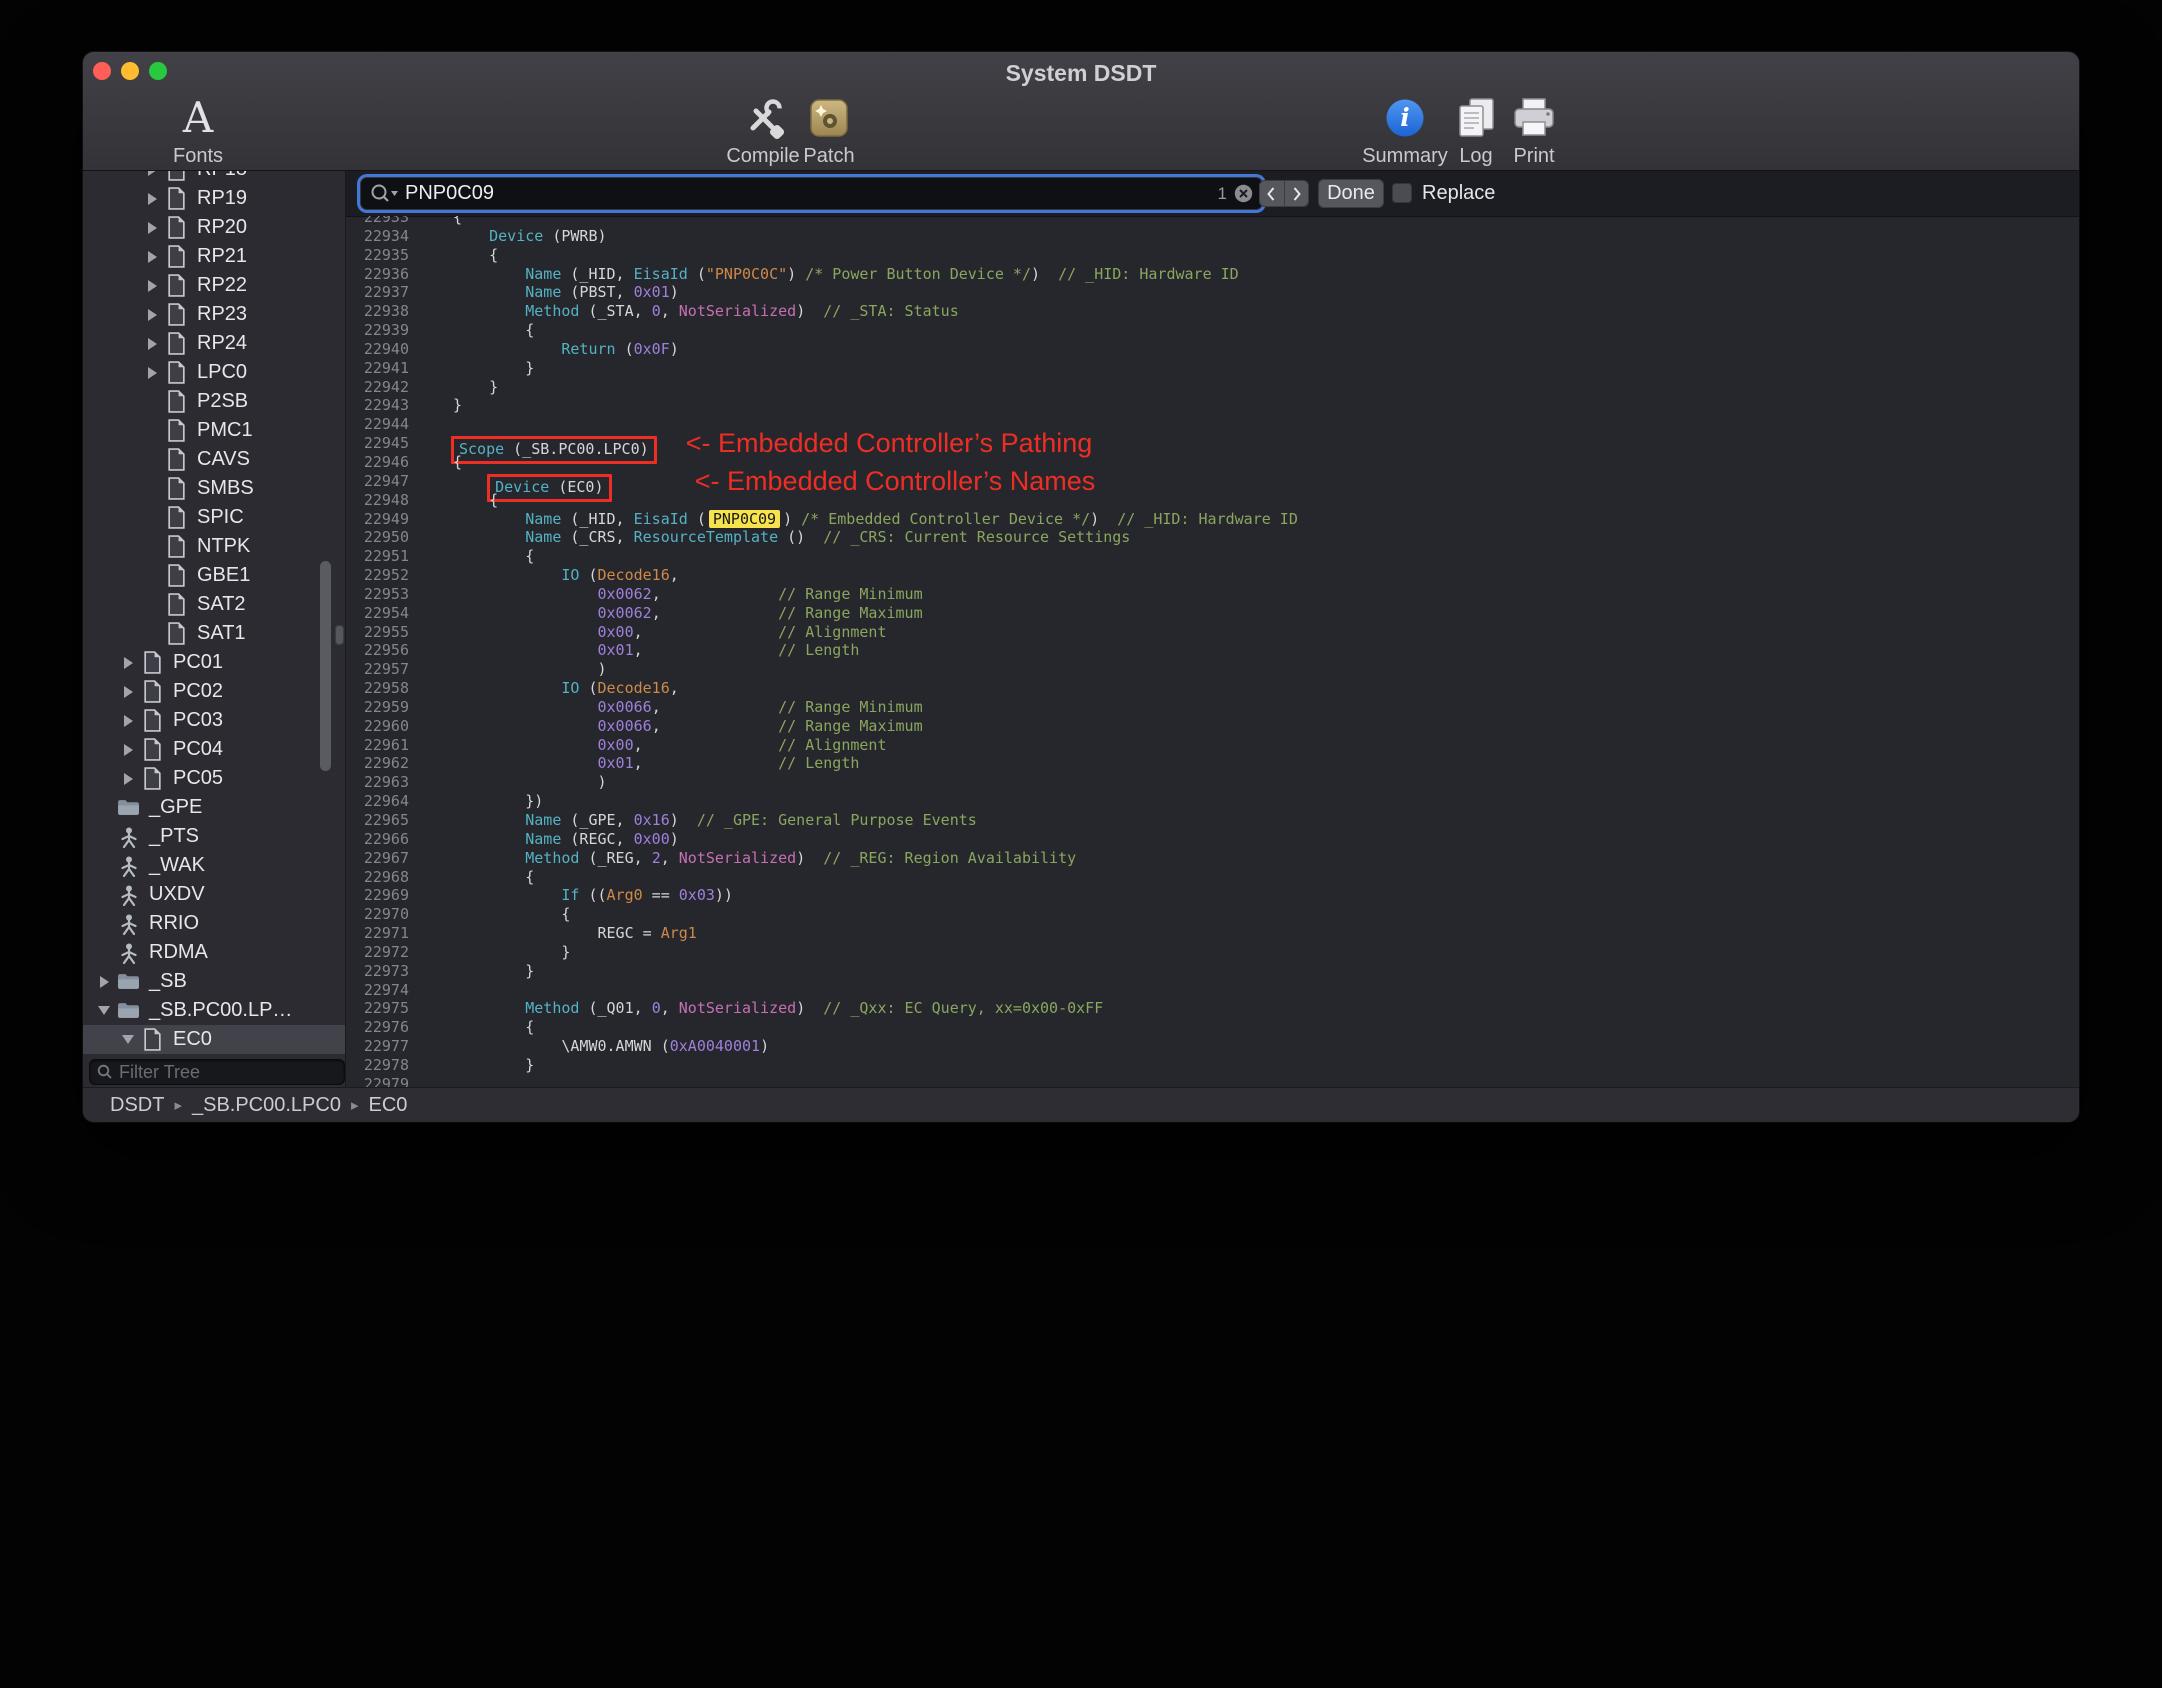 This screenshot has height=1688, width=2162. Describe the element at coordinates (266, 1105) in the screenshot. I see `breadcrumb-item: _SB.PC00.LPC0` at that location.